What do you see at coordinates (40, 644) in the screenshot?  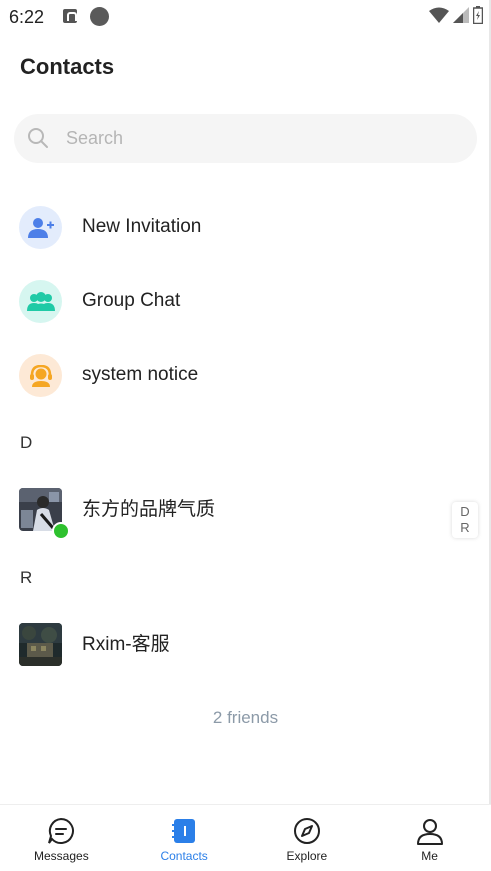 I see `avatar` at bounding box center [40, 644].